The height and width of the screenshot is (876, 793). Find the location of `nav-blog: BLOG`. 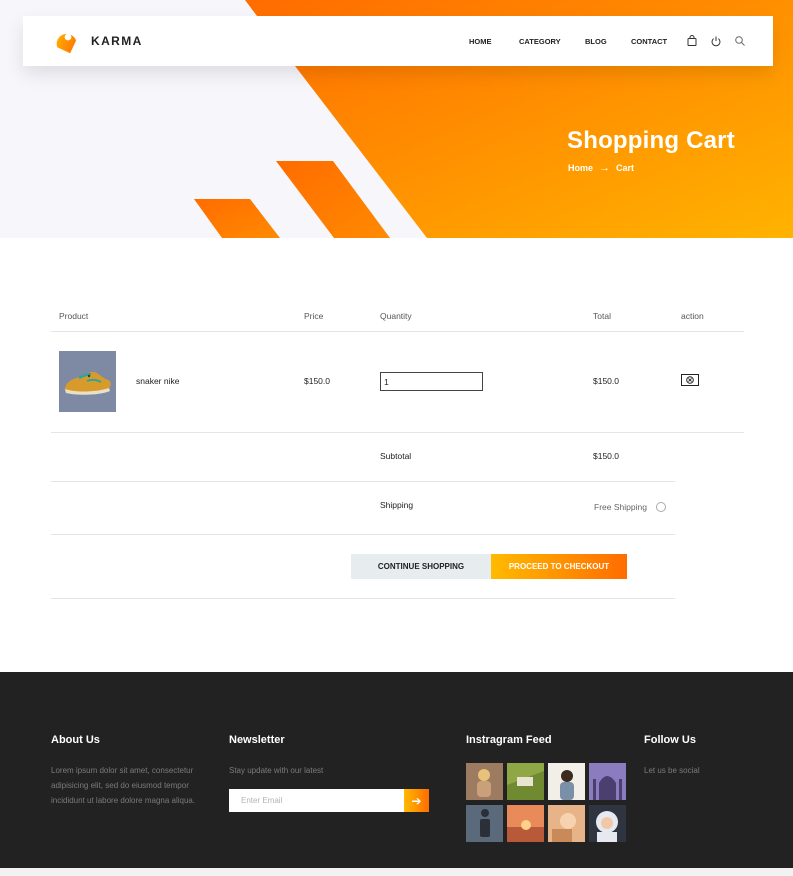

nav-blog: BLOG is located at coordinates (596, 41).